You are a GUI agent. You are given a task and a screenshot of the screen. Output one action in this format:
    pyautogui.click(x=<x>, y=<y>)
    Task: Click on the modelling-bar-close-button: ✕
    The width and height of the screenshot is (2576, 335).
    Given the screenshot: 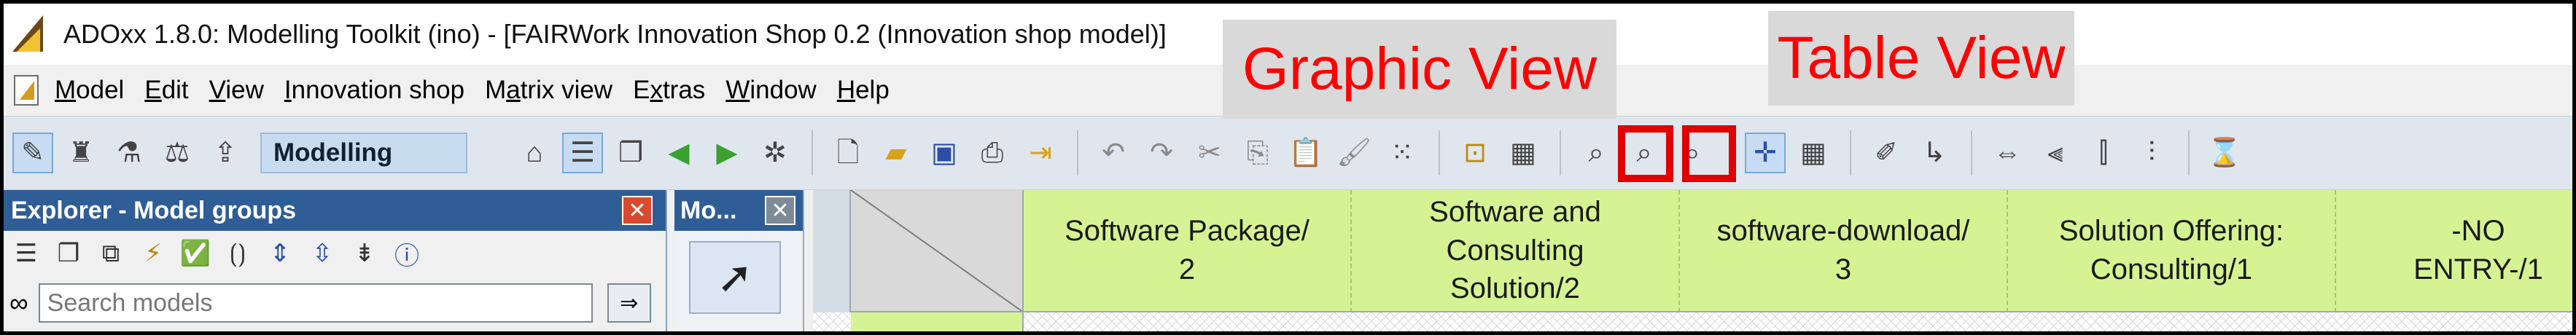 What is the action you would take?
    pyautogui.click(x=780, y=210)
    